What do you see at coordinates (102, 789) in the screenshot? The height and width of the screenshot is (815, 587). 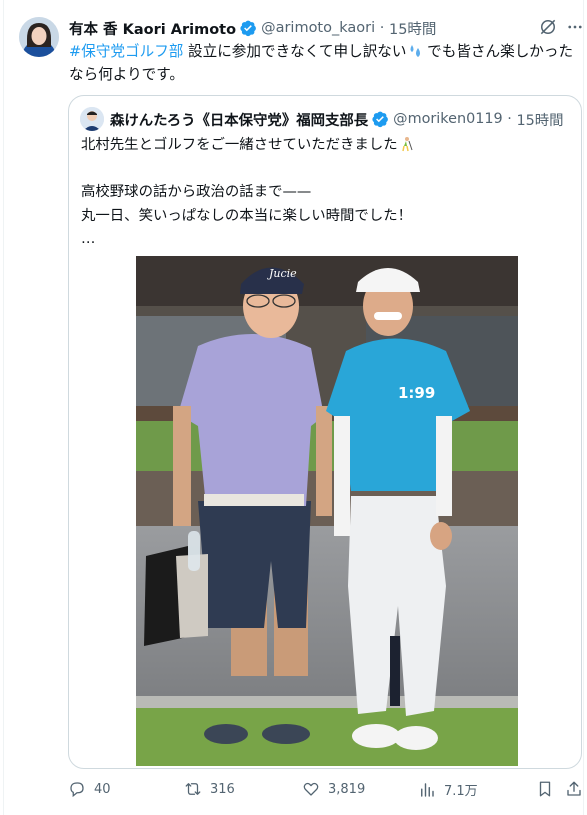 I see `reply-count: 40` at bounding box center [102, 789].